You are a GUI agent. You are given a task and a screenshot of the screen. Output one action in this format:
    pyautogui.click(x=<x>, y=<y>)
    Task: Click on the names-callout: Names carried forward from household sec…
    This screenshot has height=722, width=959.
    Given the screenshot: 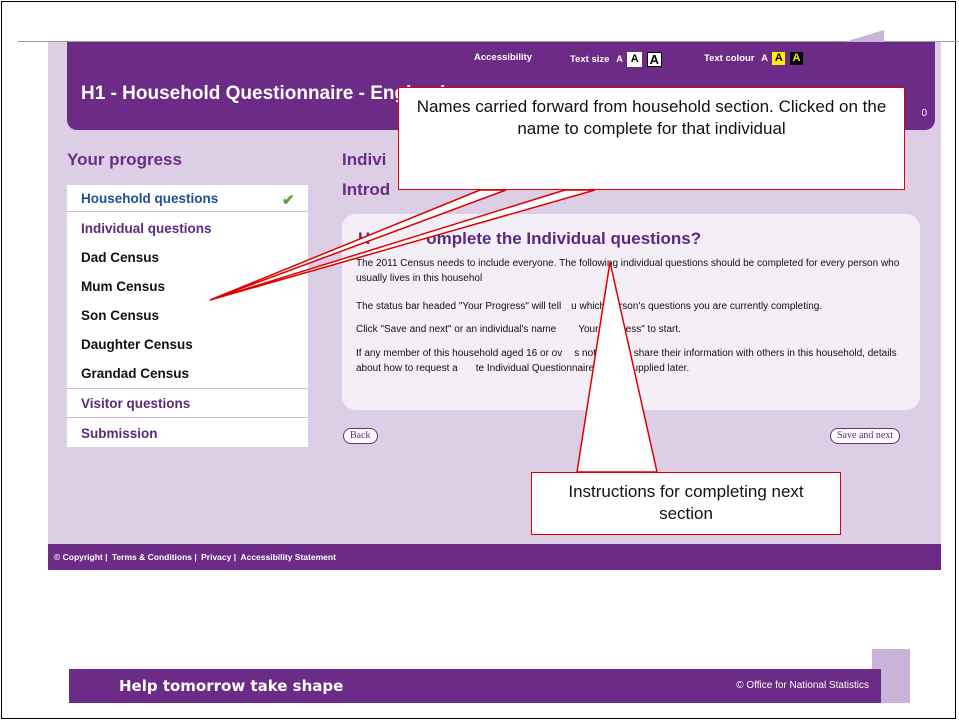 What is the action you would take?
    pyautogui.click(x=651, y=138)
    